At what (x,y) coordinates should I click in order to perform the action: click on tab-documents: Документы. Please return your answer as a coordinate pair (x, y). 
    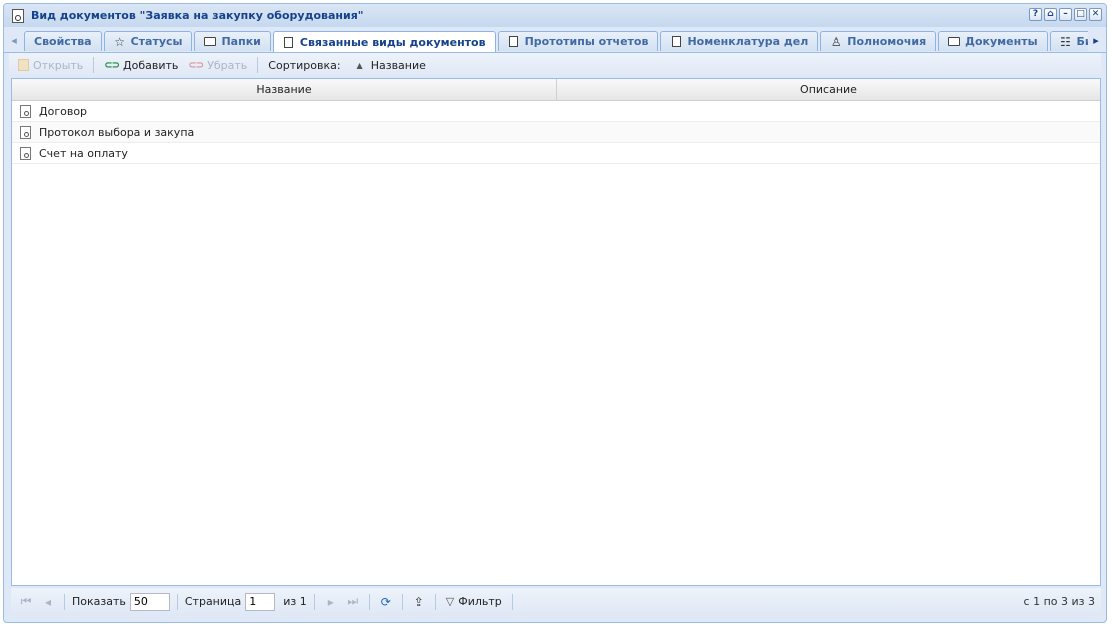
    Looking at the image, I should click on (993, 41).